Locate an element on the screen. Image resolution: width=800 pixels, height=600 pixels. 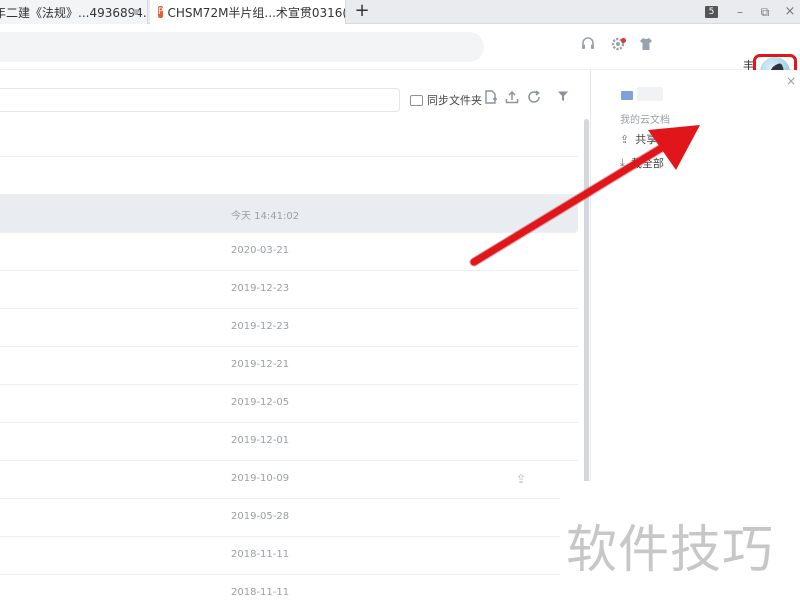
tab-title: CHSM72M半片组...术宣贯0316(1) is located at coordinates (256, 12).